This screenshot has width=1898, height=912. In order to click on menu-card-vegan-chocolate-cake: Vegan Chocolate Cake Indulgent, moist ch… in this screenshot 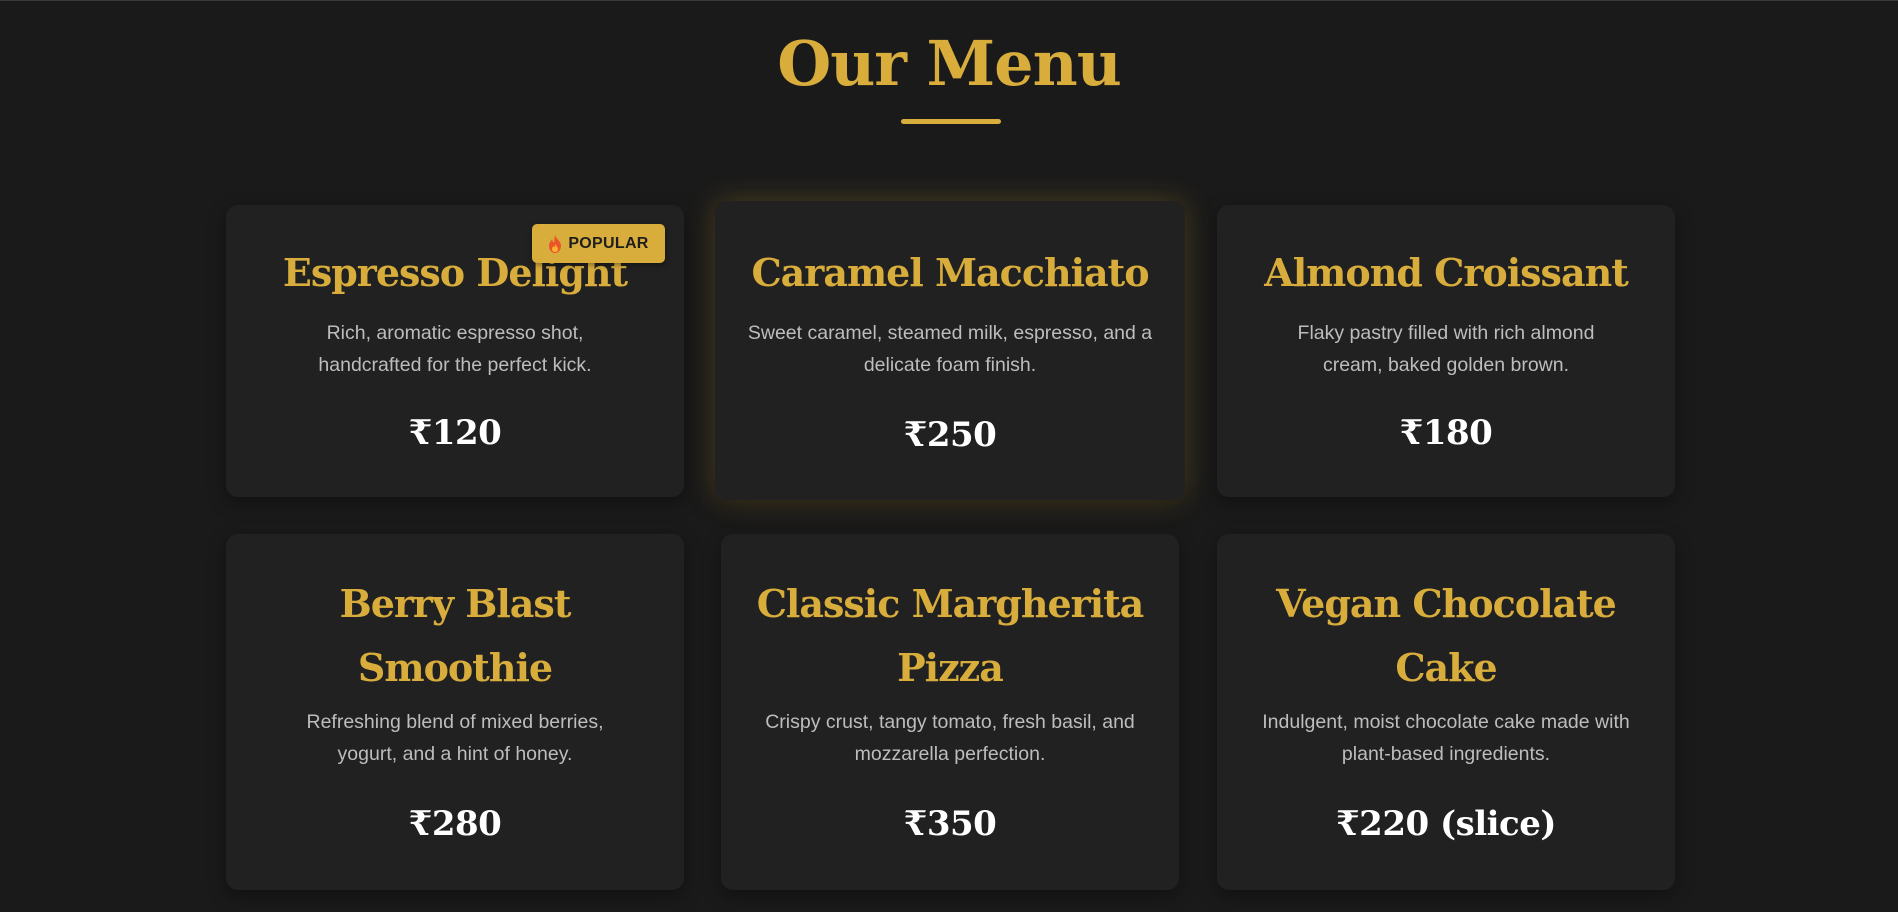, I will do `click(1446, 712)`.